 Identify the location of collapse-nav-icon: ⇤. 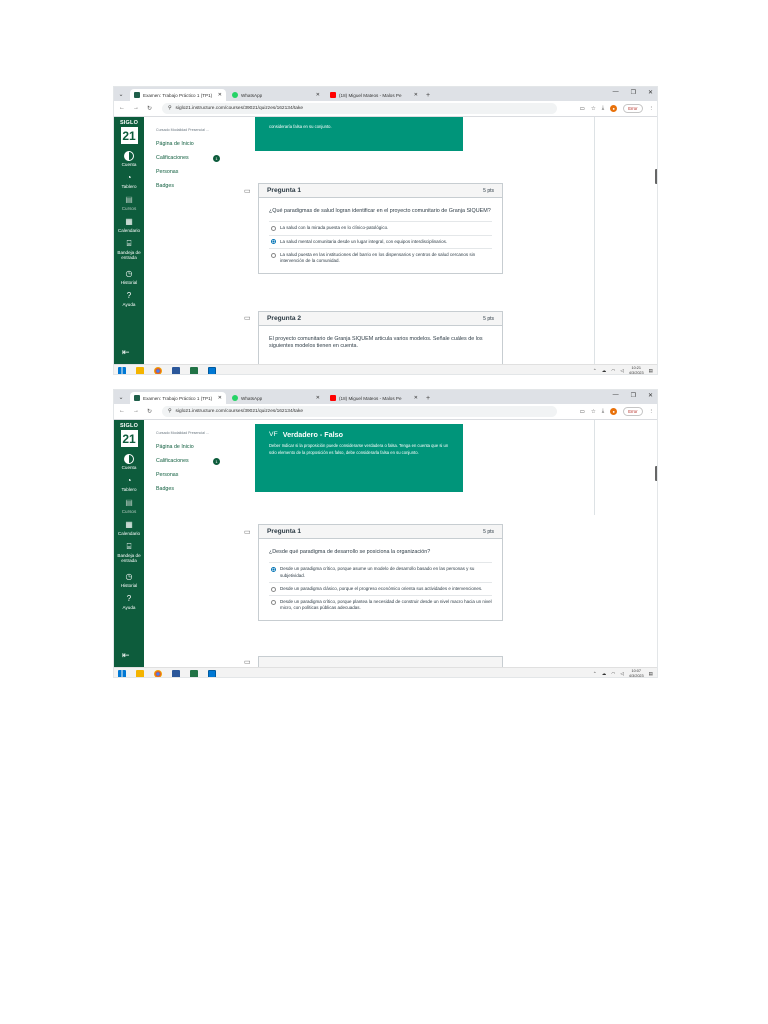
(126, 655).